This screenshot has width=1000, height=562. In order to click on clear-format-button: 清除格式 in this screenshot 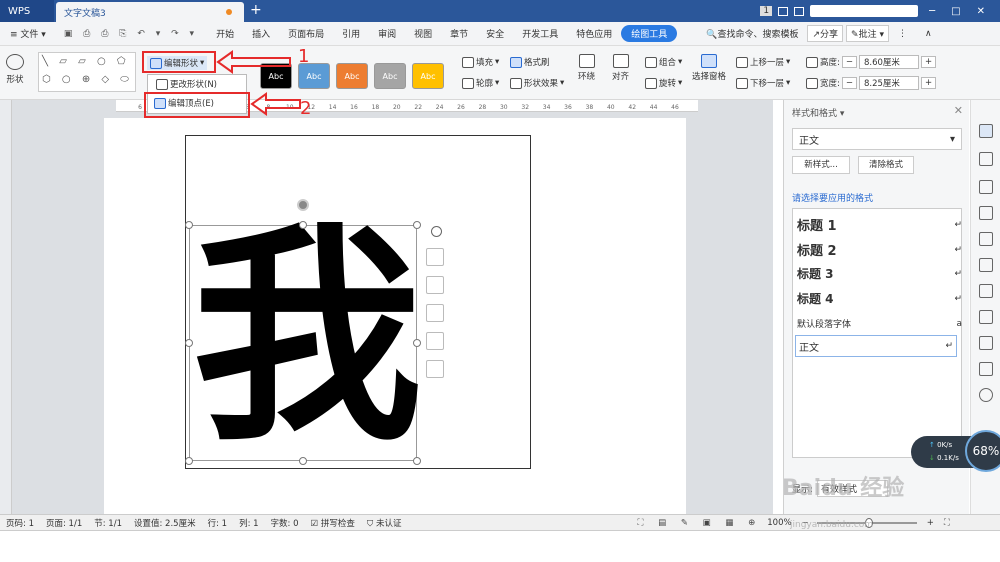, I will do `click(886, 165)`.